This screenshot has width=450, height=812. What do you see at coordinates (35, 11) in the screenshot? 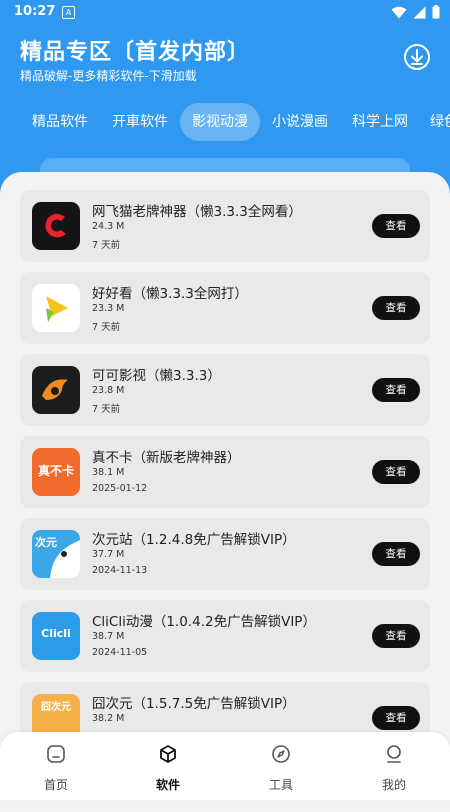
I see `status-time: 10:27` at bounding box center [35, 11].